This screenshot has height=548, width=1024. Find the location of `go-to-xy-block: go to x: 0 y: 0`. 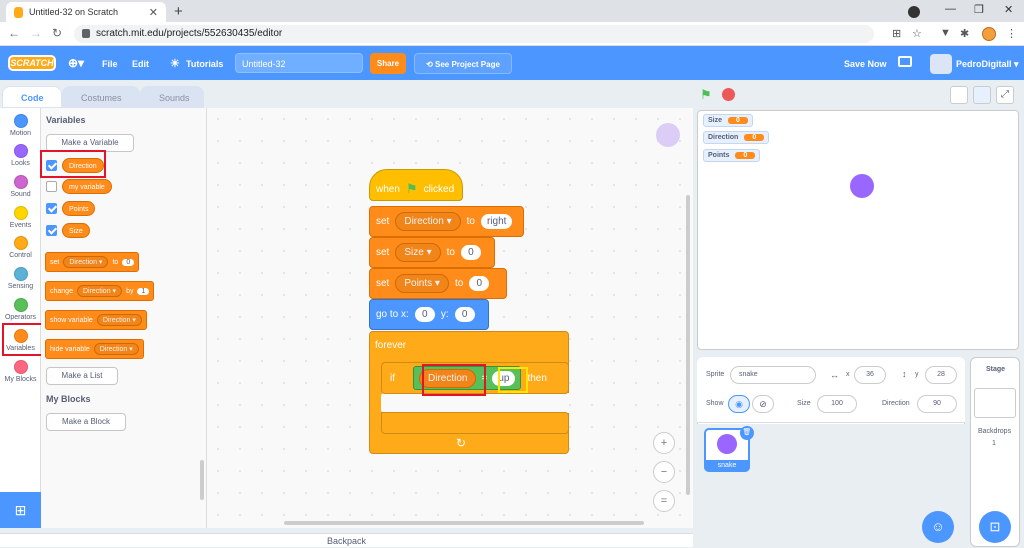

go-to-xy-block: go to x: 0 y: 0 is located at coordinates (429, 314).